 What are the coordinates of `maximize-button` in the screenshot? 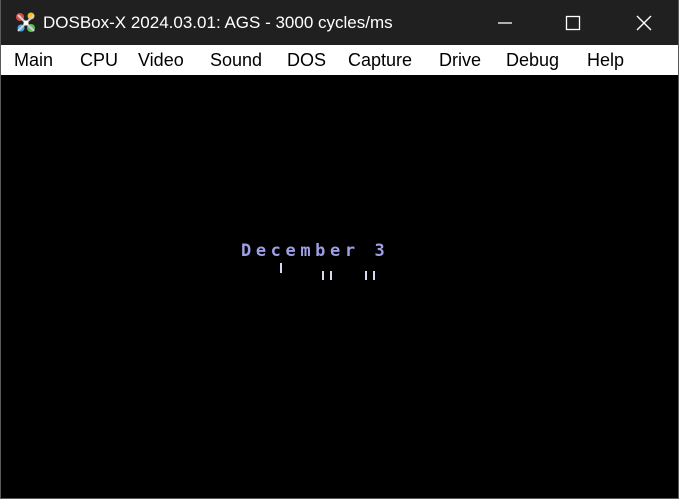 It's located at (573, 22).